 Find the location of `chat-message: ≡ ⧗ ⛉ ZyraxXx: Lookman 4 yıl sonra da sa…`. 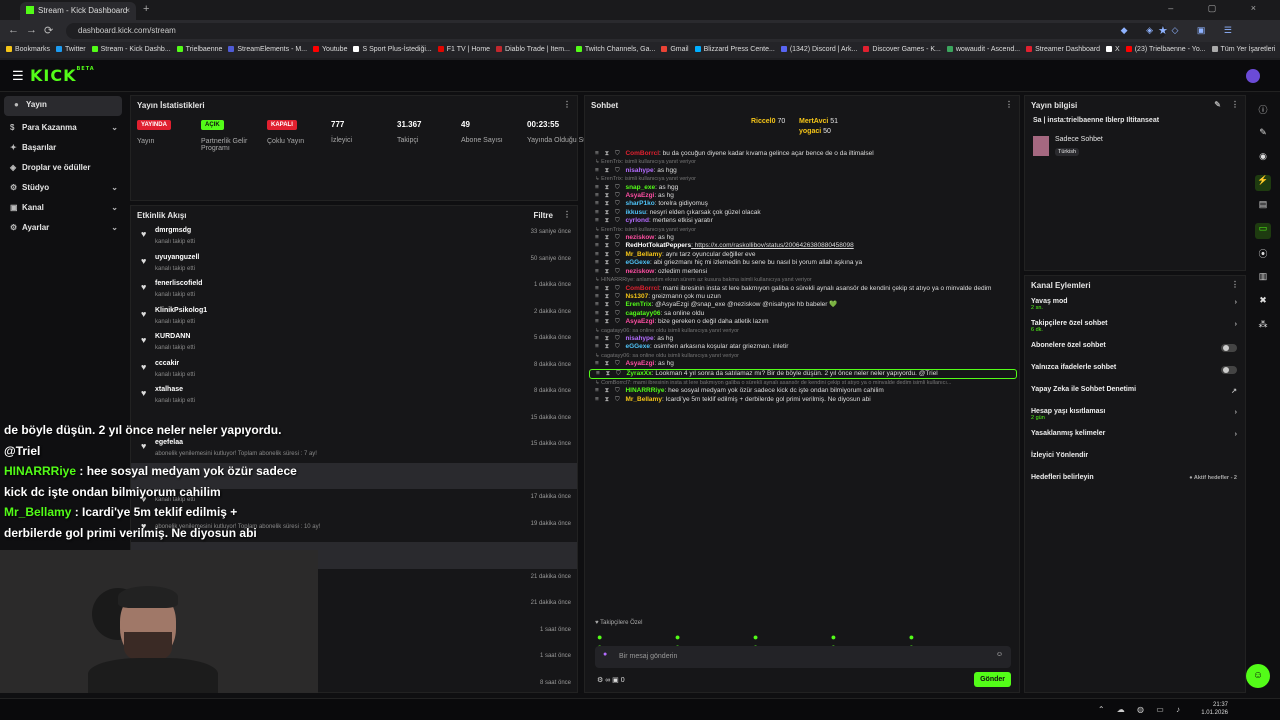

chat-message: ≡ ⧗ ⛉ ZyraxXx: Lookman 4 yıl sonra da sa… is located at coordinates (803, 373).